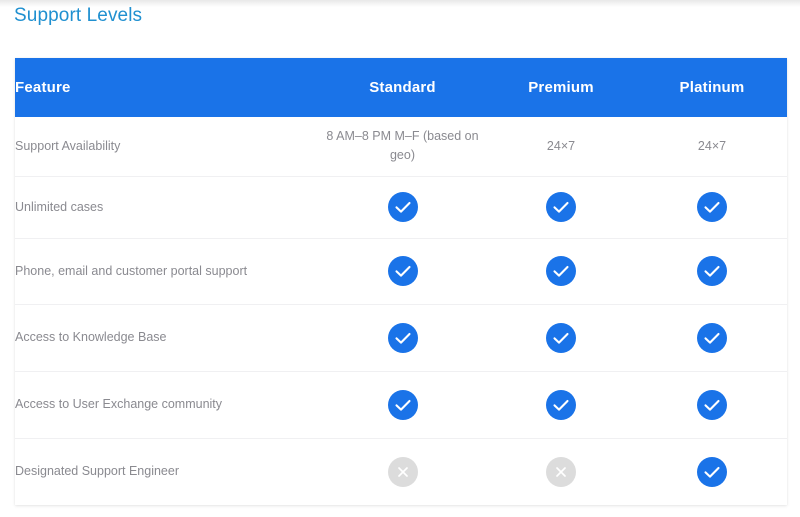 This screenshot has height=517, width=800. I want to click on column-header-platinum: Platinum, so click(712, 87).